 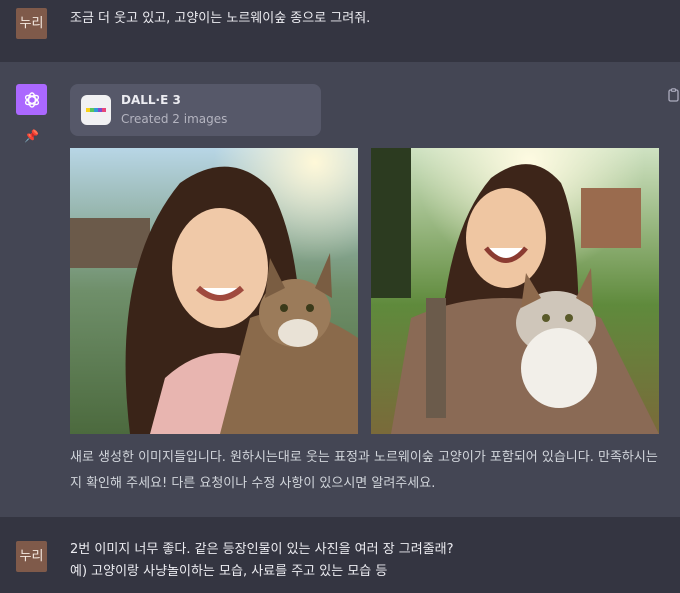 I want to click on user-message-line-1: 2번 이미지 너무 좋다. 같은 등장인물이 있는 사진을 여러 장 그려줄래?, so click(x=262, y=549).